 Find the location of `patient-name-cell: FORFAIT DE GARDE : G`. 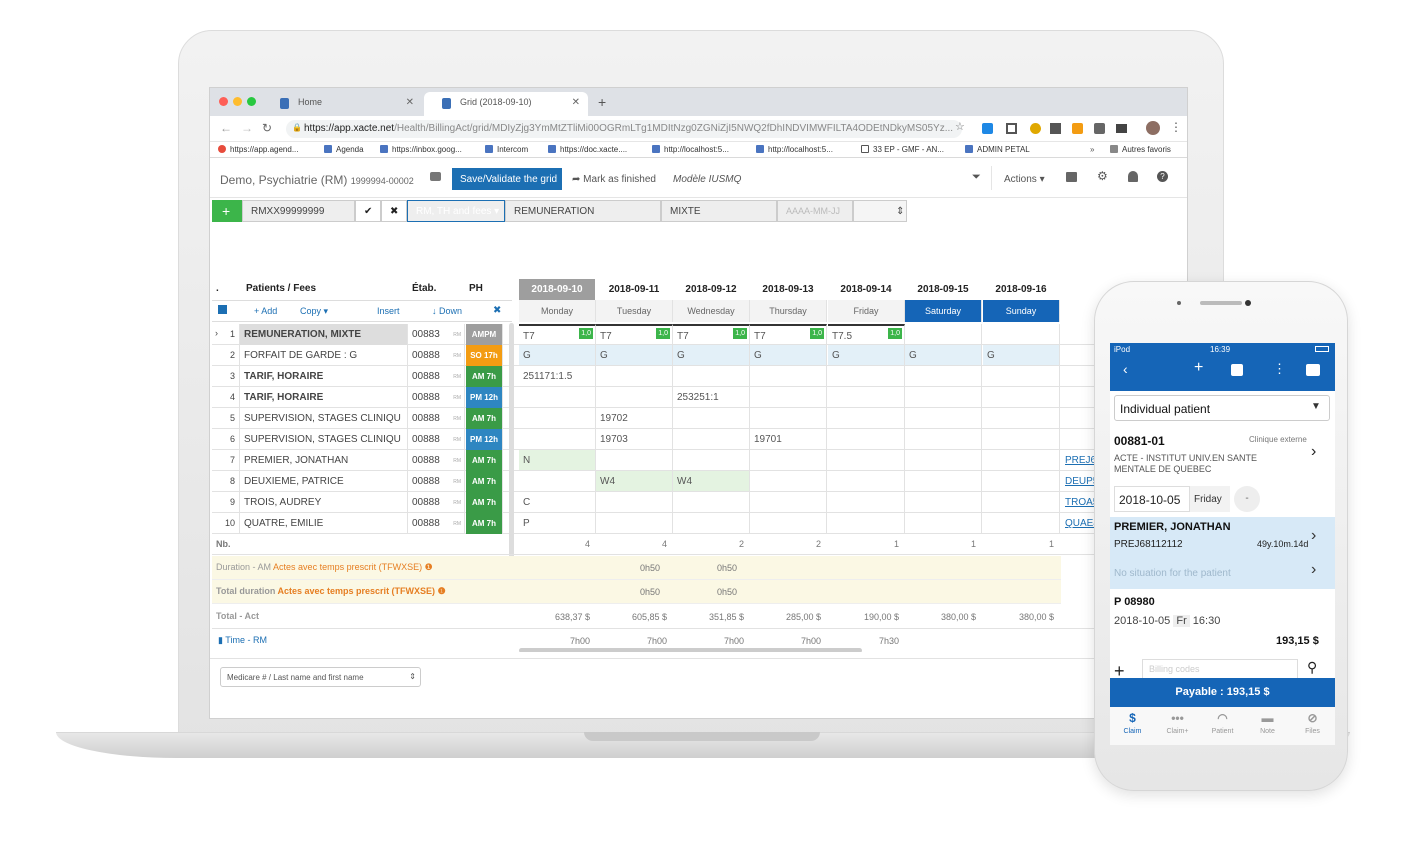

patient-name-cell: FORFAIT DE GARDE : G is located at coordinates (324, 355).